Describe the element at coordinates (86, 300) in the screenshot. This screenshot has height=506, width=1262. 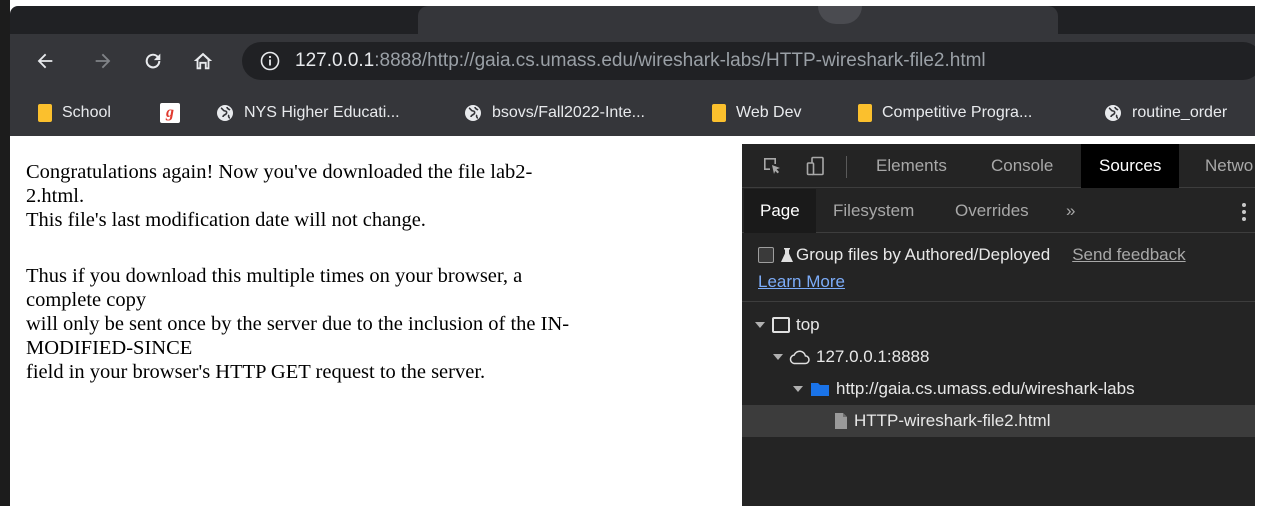
I see `page-text-line: complete copy` at that location.